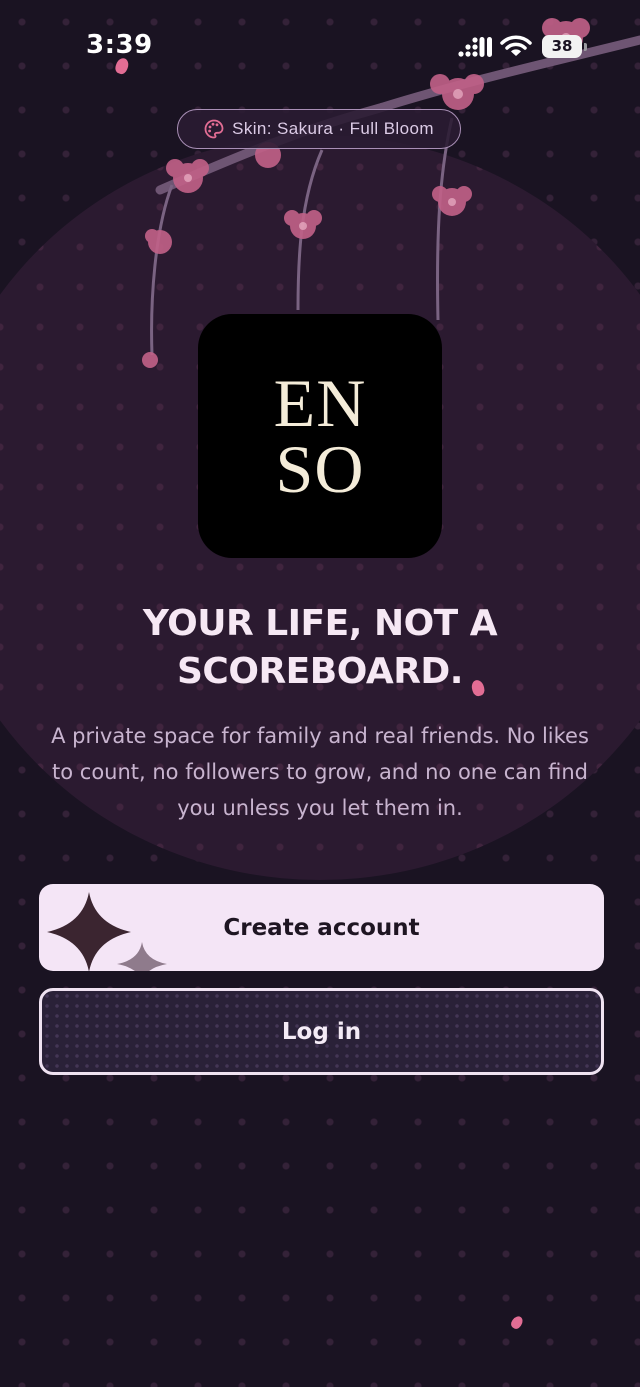 This screenshot has height=1387, width=640. I want to click on status-time: 3:39, so click(119, 45).